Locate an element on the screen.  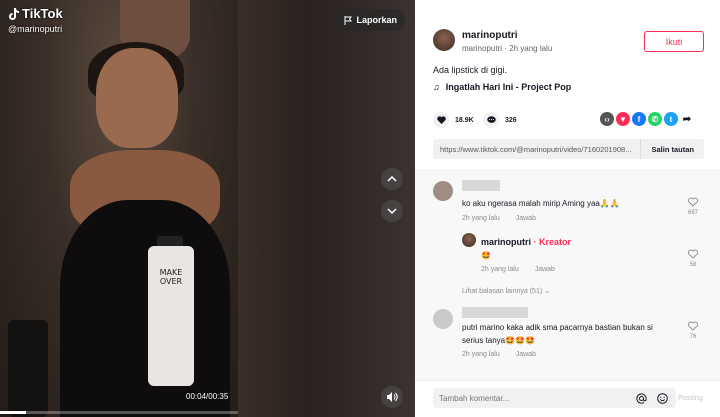
volume-icon is located at coordinates (392, 397).